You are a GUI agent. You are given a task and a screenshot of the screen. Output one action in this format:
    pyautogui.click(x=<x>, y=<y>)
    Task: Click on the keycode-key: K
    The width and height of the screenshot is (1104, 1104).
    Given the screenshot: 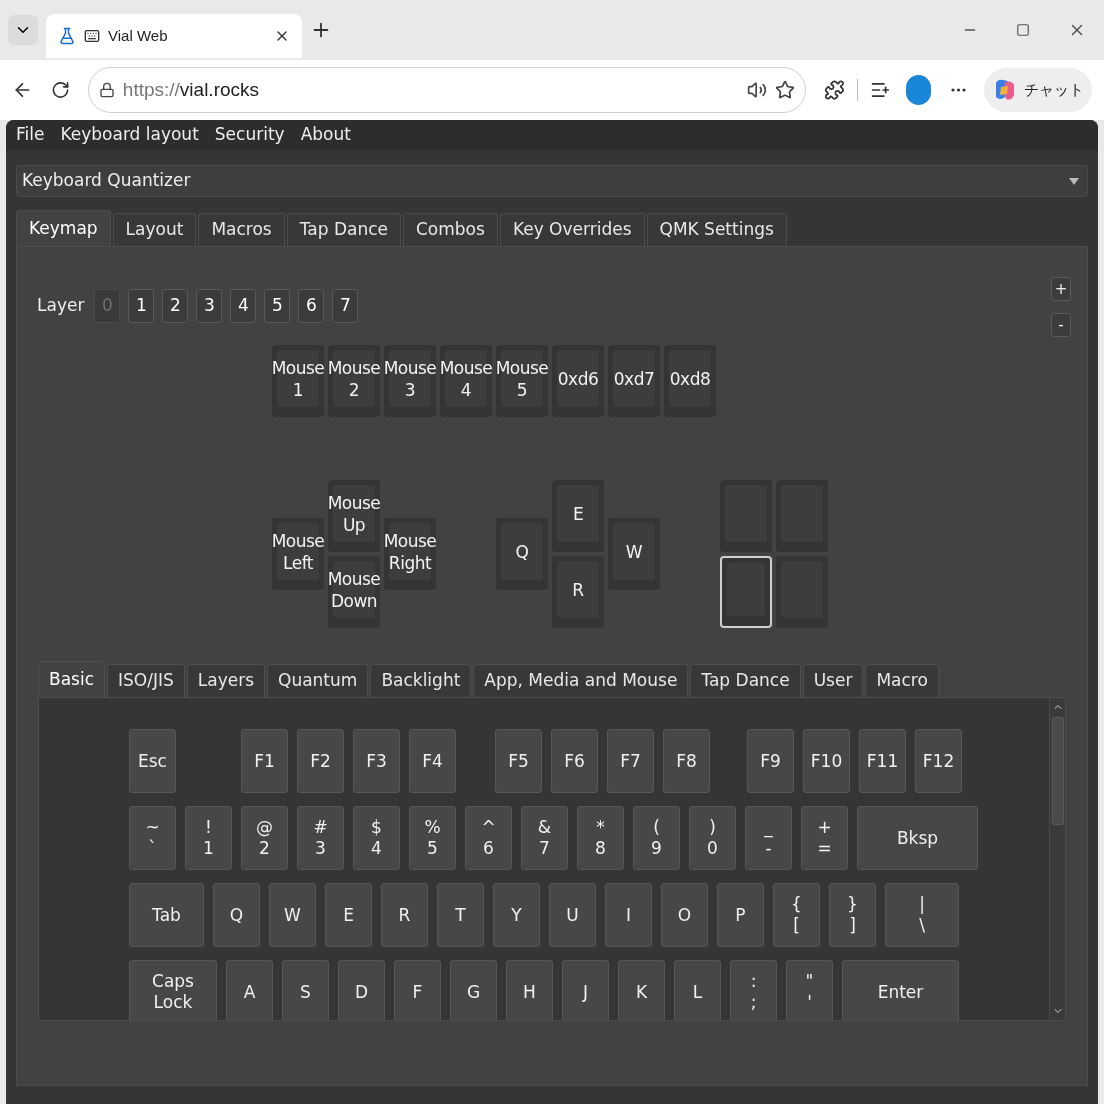 What is the action you would take?
    pyautogui.click(x=641, y=990)
    